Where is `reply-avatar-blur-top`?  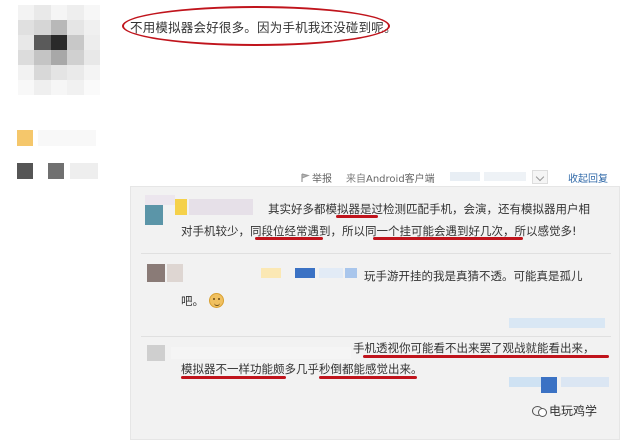 reply-avatar-blur-top is located at coordinates (160, 200).